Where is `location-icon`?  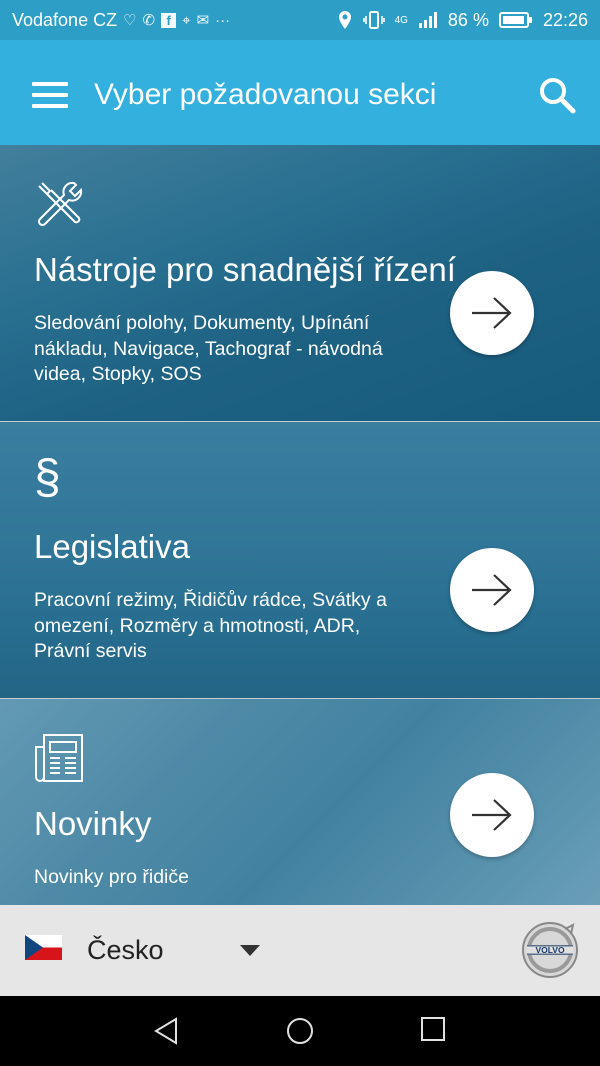
location-icon is located at coordinates (344, 20).